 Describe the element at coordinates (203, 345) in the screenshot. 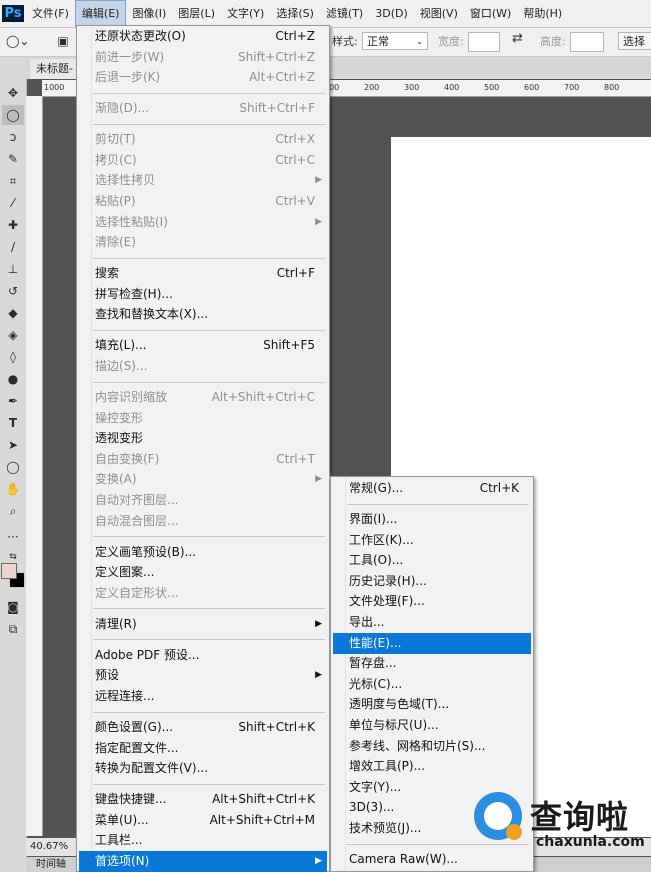

I see `menu-item: 填充(L)... Shift+F5` at that location.